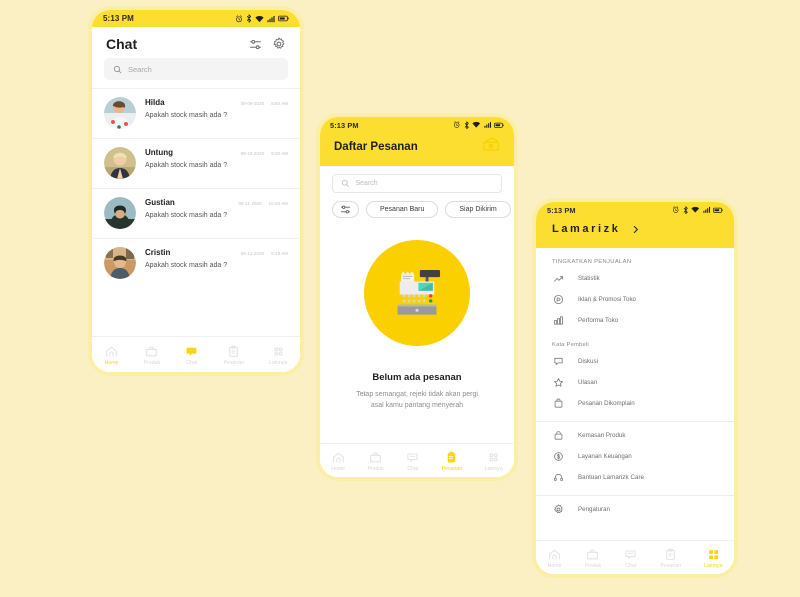 The width and height of the screenshot is (800, 597). What do you see at coordinates (120, 163) in the screenshot?
I see `avatar` at bounding box center [120, 163].